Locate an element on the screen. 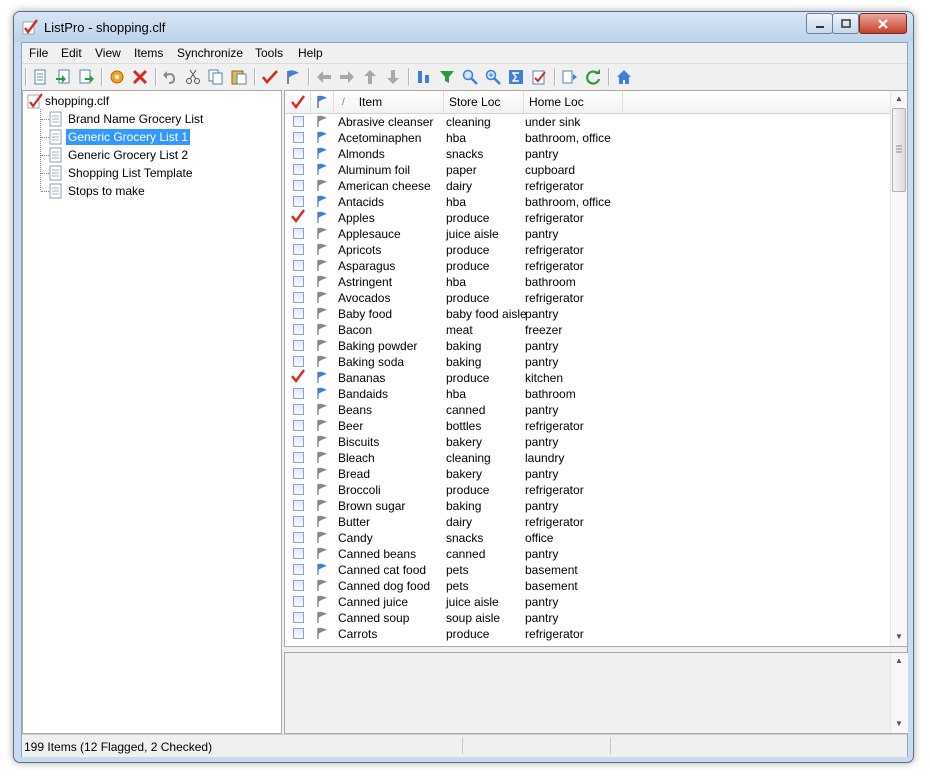 This screenshot has width=930, height=781. menu-file: File is located at coordinates (38, 53).